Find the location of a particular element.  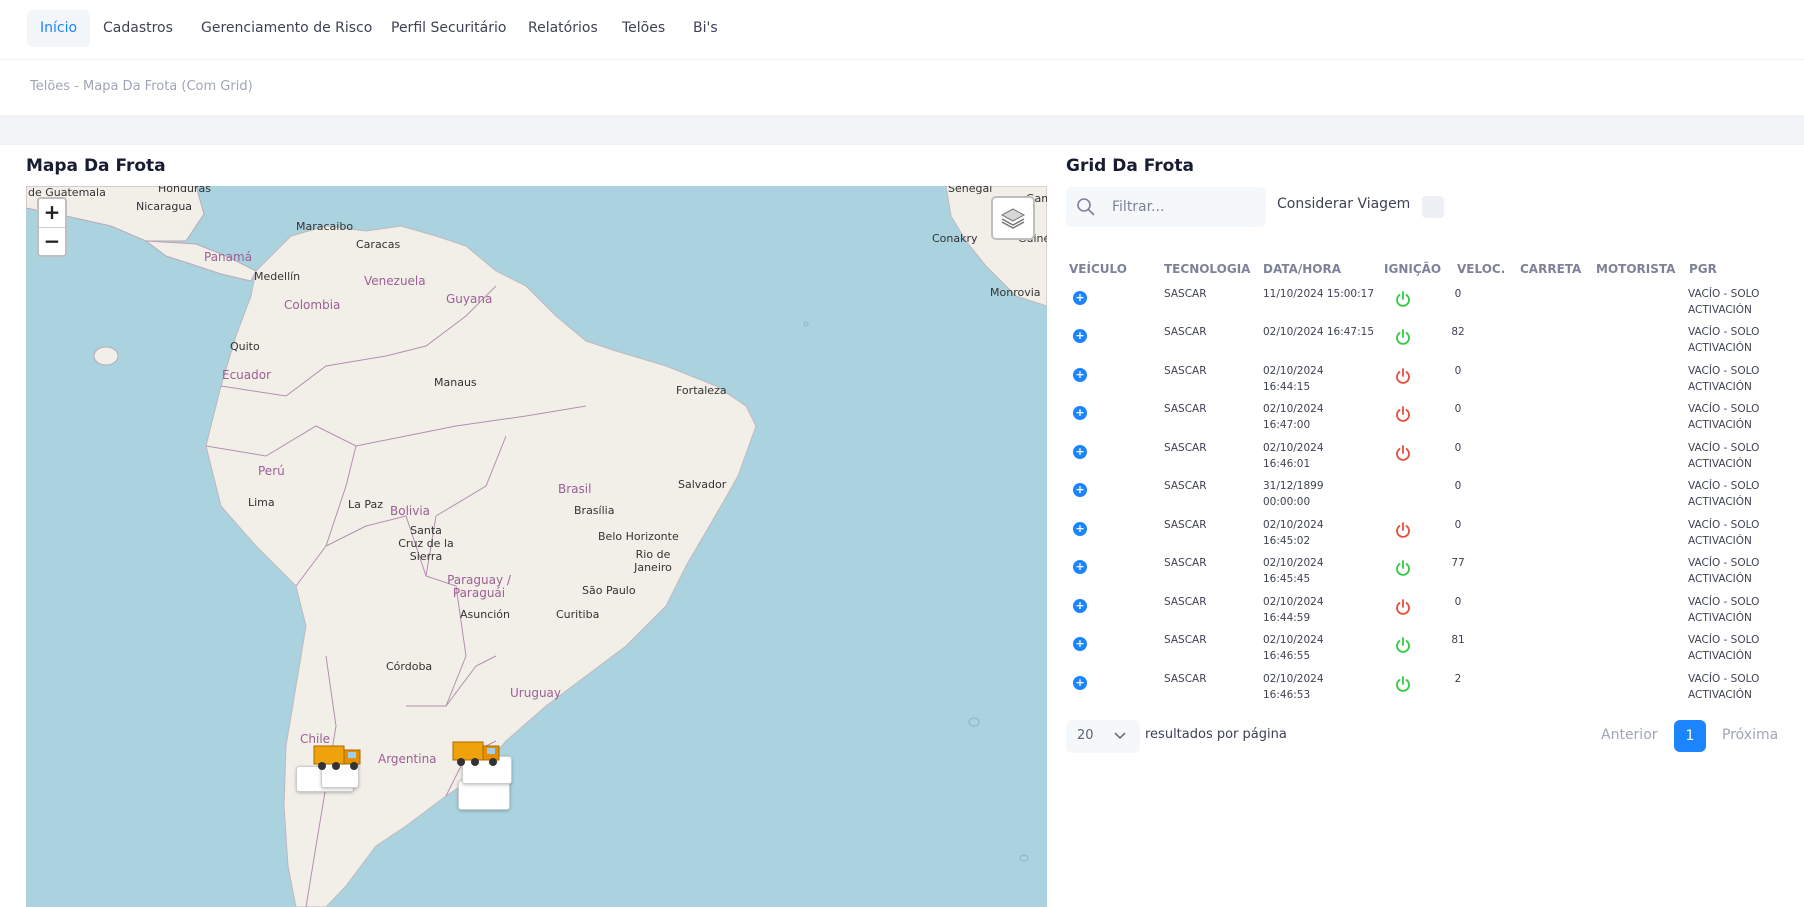

map-label: Asunción is located at coordinates (485, 614).